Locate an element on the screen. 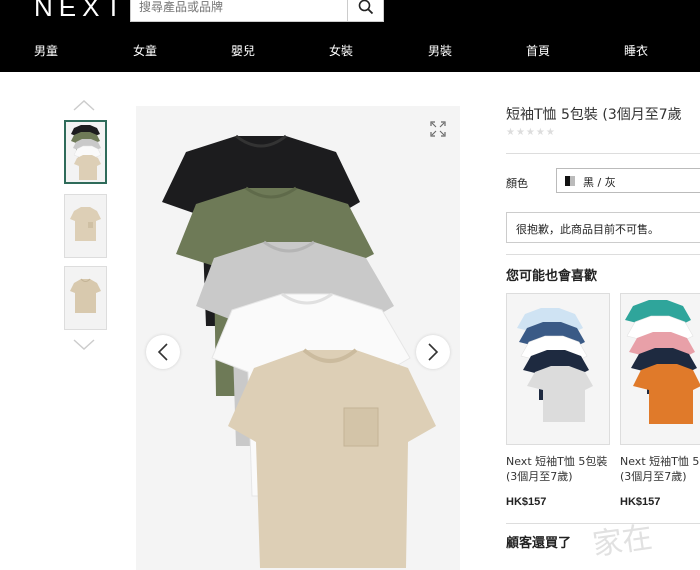 The height and width of the screenshot is (570, 700). recommendation-card: Next 短袖T恤 5包 (3個月至7歲) HK$157 is located at coordinates (660, 400).